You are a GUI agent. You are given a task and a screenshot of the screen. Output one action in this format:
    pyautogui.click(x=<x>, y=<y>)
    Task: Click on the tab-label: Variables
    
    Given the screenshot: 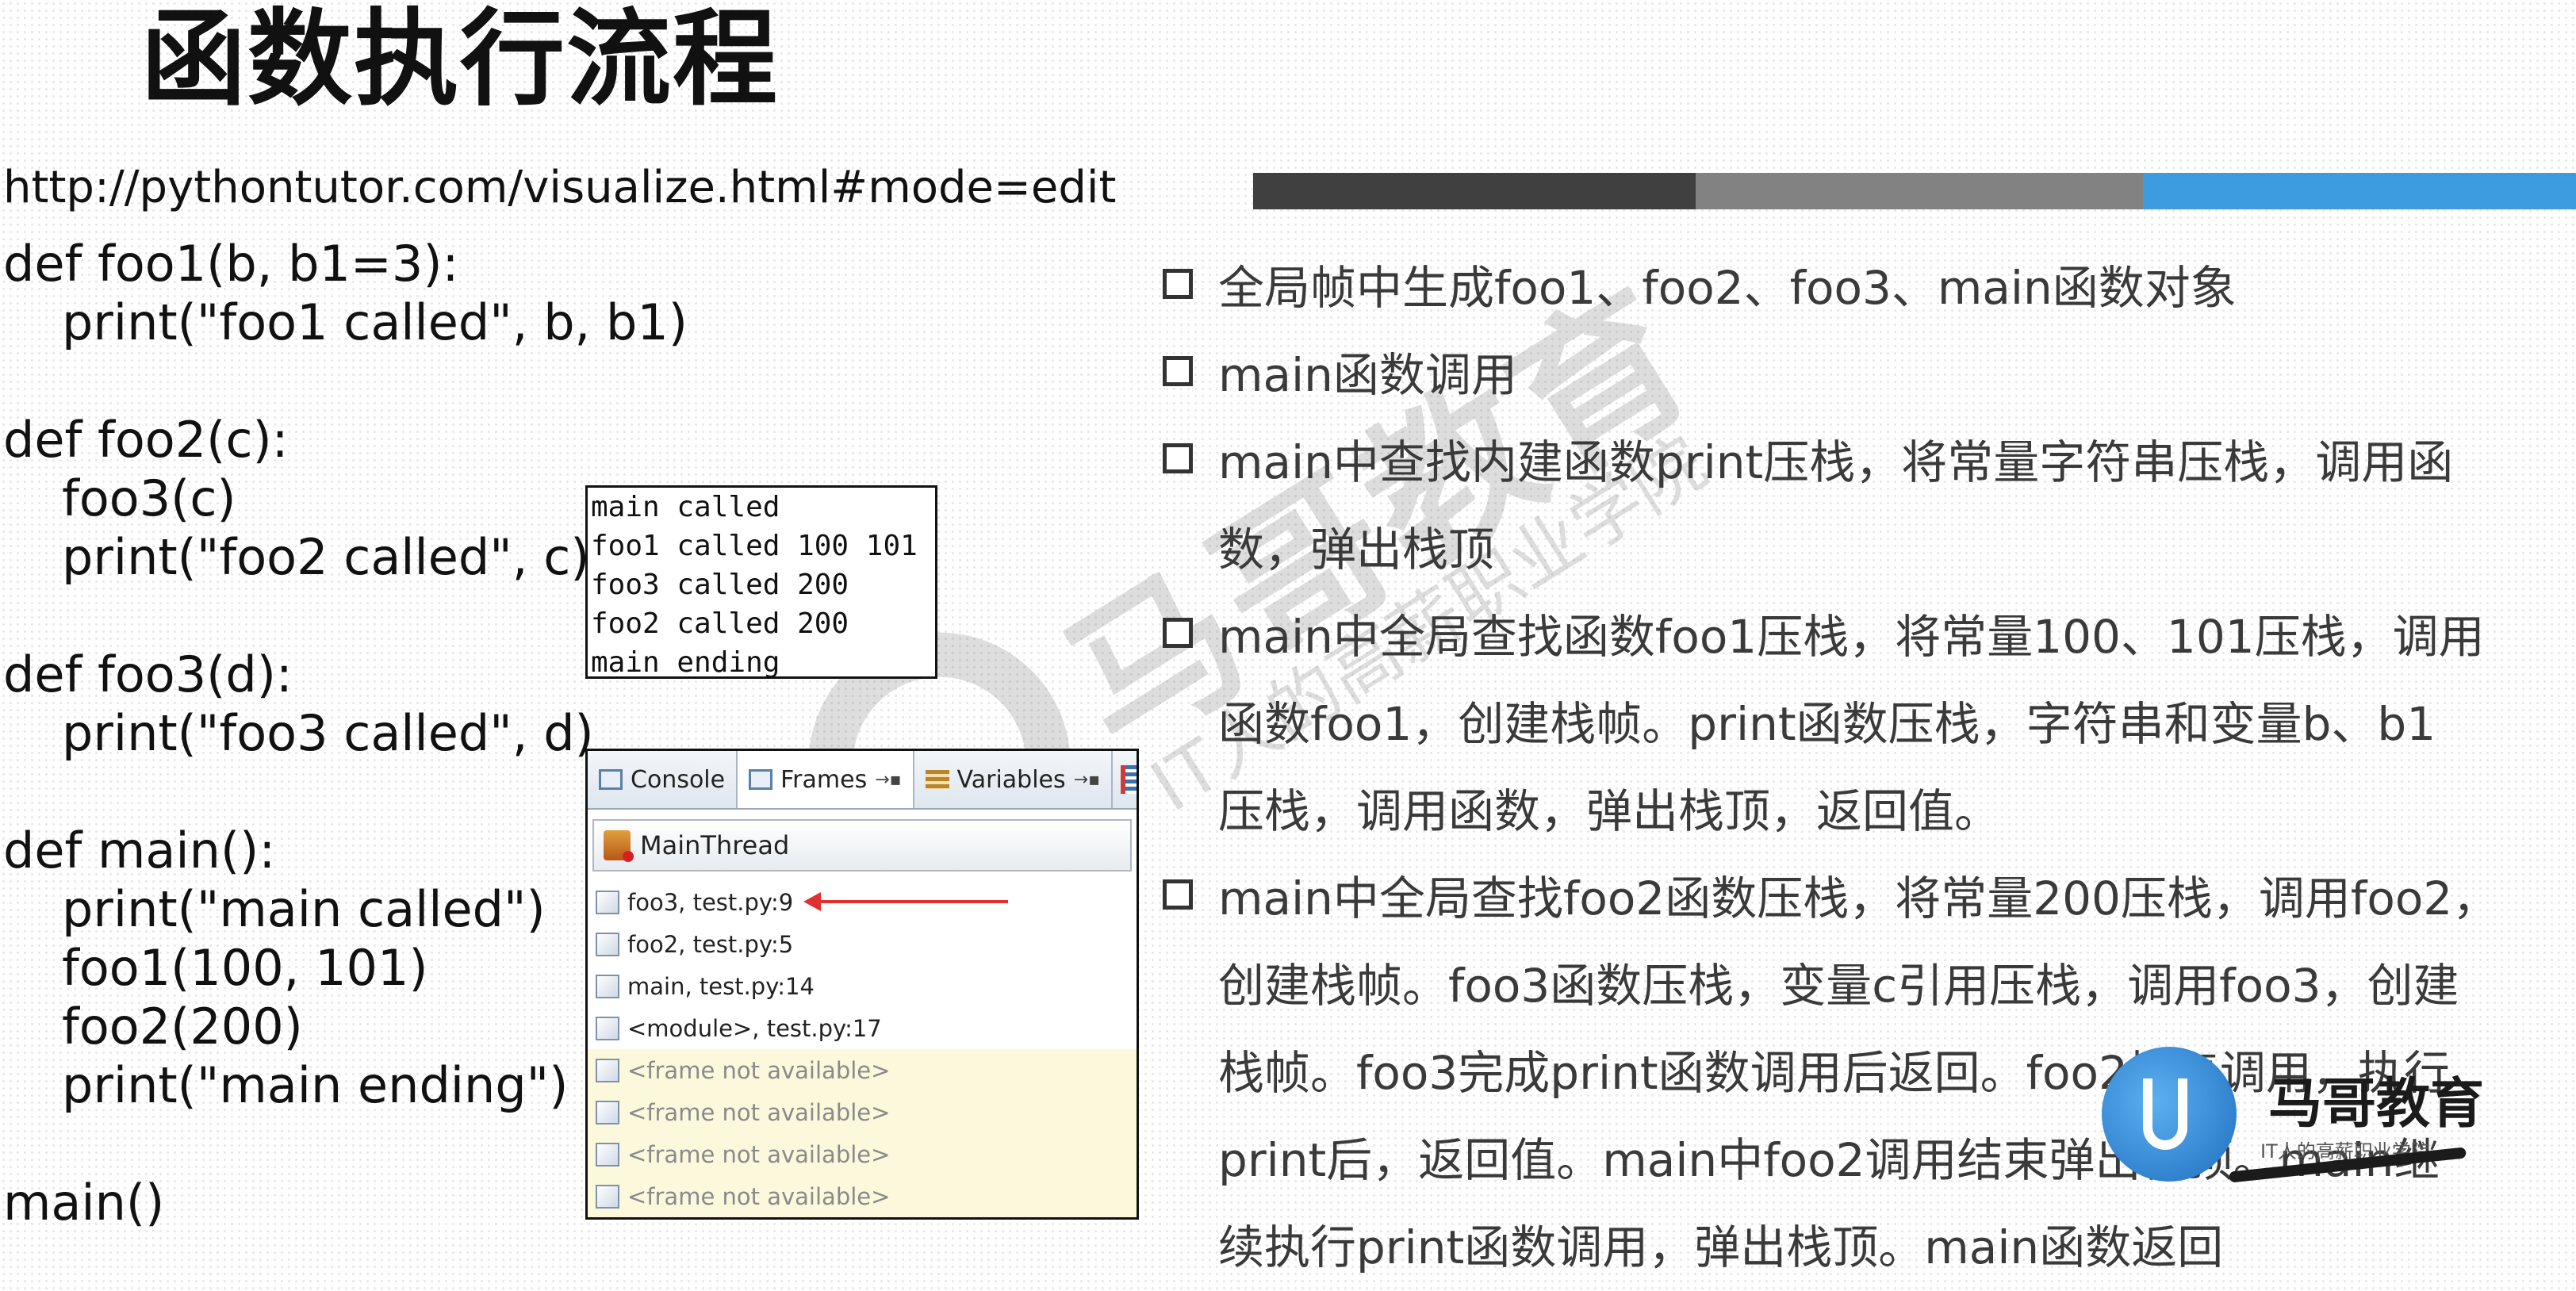 What is the action you would take?
    pyautogui.click(x=1011, y=780)
    